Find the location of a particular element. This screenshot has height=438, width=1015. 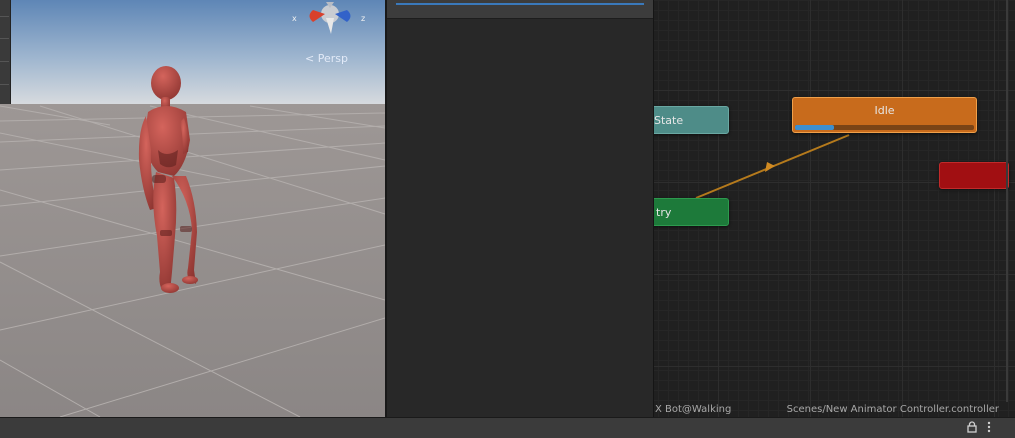

idle-state-node: Idle is located at coordinates (884, 115).